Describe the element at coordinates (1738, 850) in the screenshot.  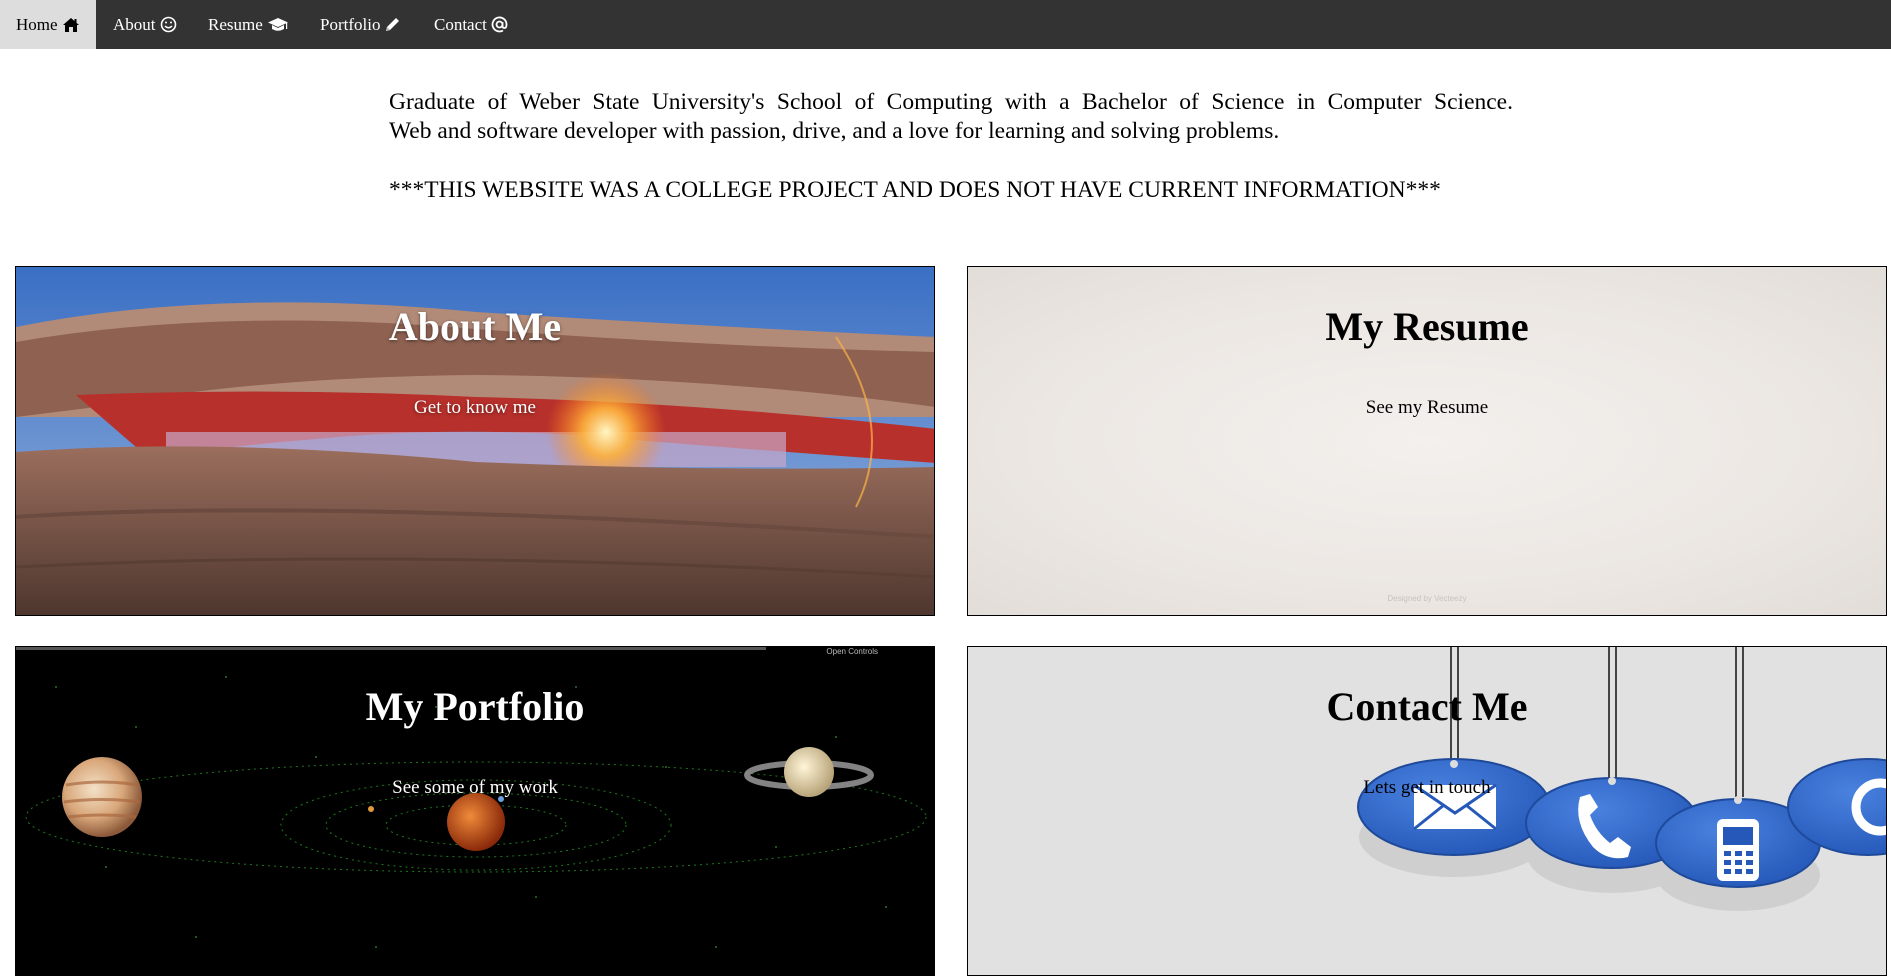
I see `mobile-phone-icon` at that location.